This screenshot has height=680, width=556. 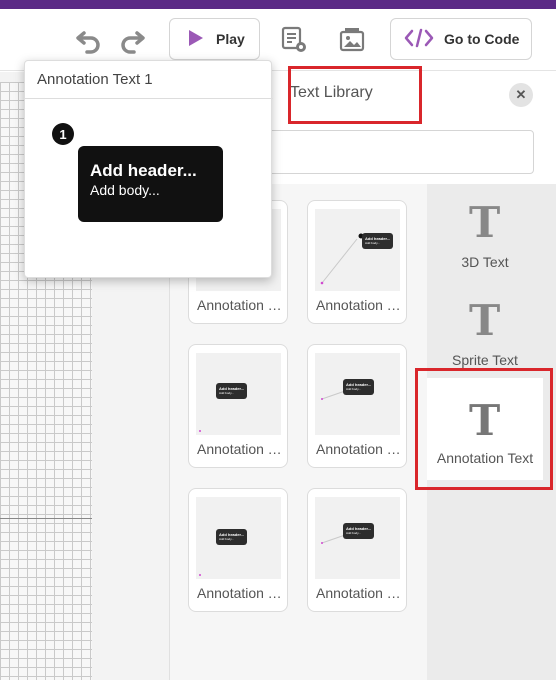 What do you see at coordinates (132, 40) in the screenshot?
I see `redo-icon` at bounding box center [132, 40].